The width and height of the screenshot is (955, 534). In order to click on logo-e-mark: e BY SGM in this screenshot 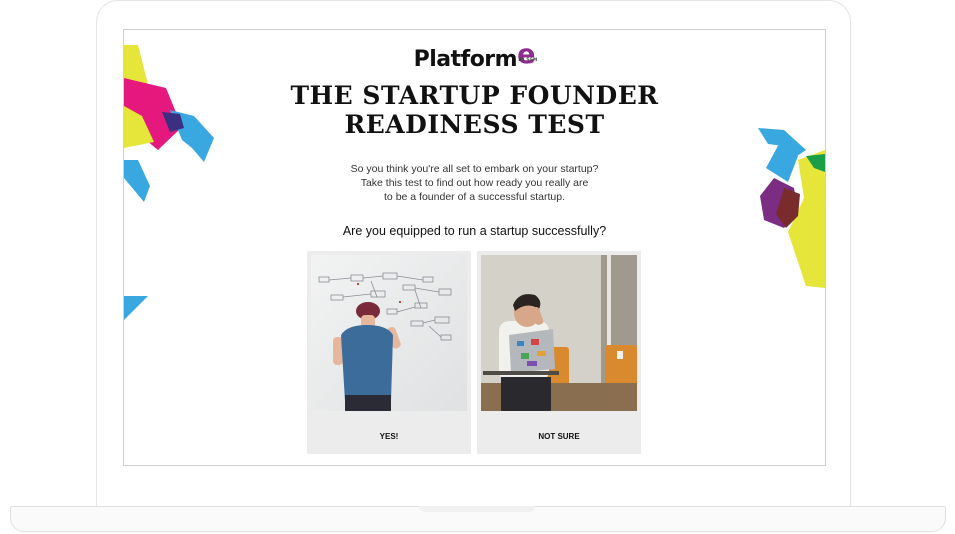, I will do `click(527, 54)`.